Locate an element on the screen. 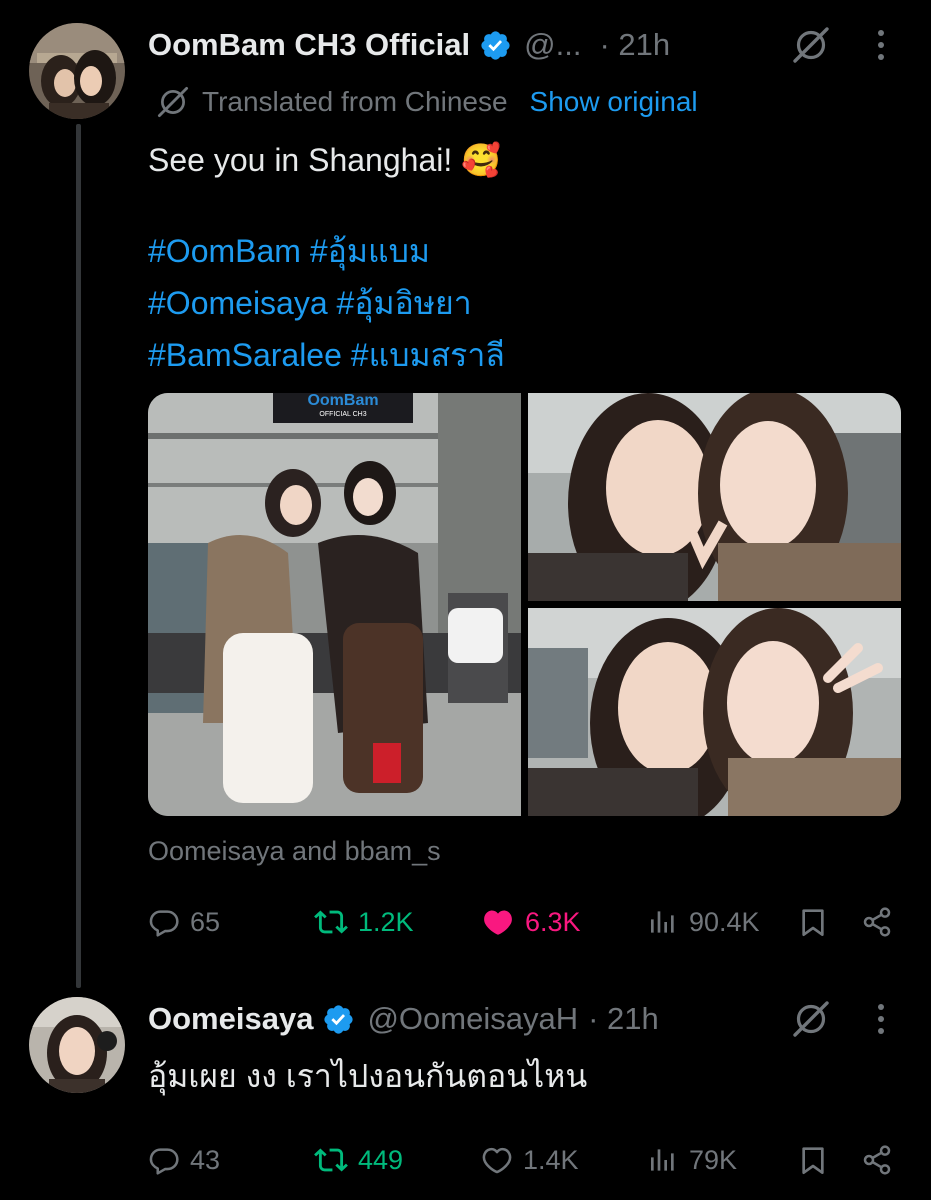 This screenshot has height=1200, width=931. reply-author-handle: @OomeisayaH is located at coordinates (472, 1019).